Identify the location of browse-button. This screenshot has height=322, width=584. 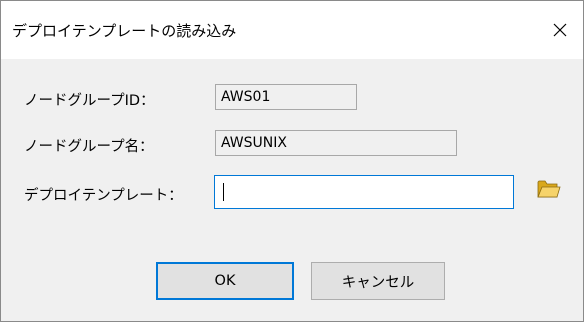
(549, 189).